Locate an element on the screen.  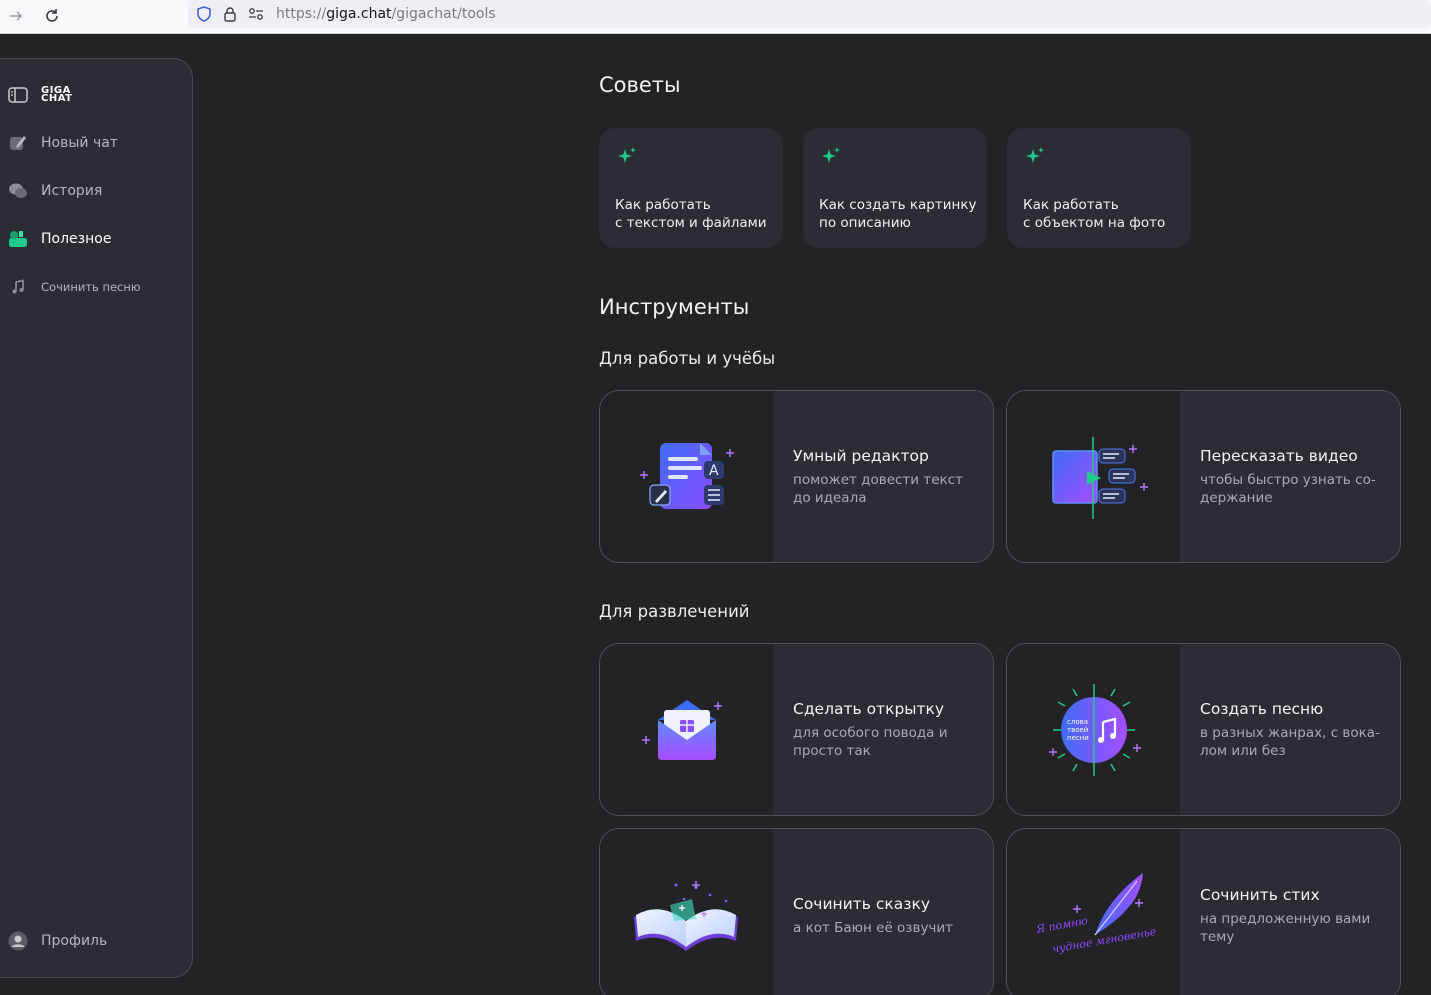
sidebar-item-profile: Профиль is located at coordinates (57, 941).